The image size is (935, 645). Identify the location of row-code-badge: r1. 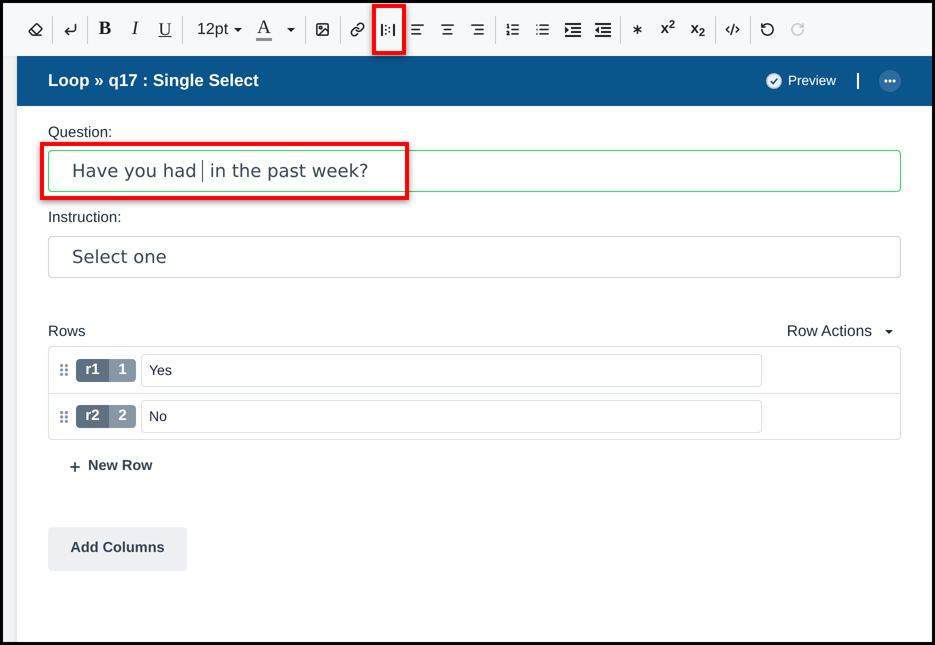
(92, 370).